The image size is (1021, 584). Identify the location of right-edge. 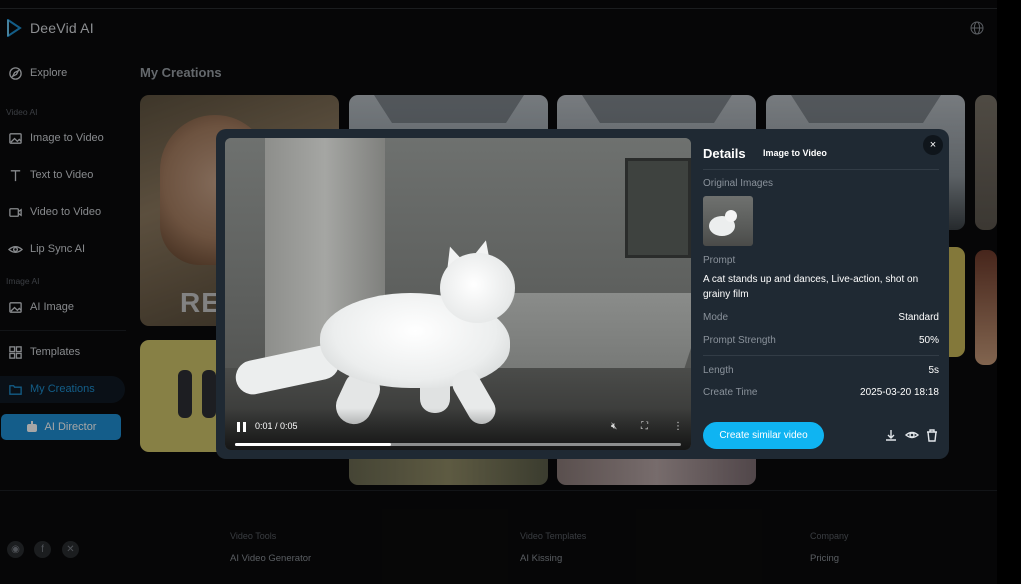
(1009, 292).